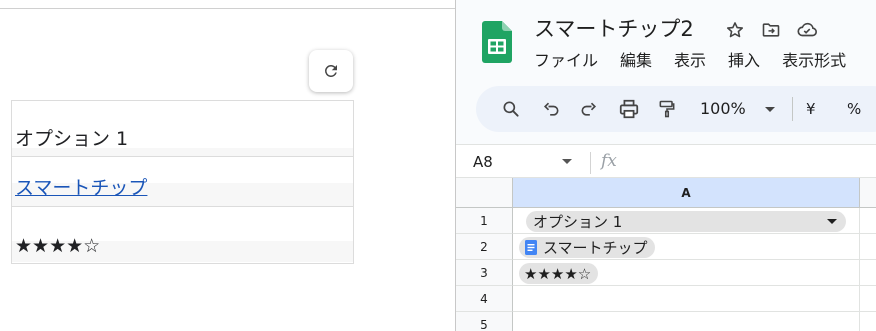  I want to click on document-title: スマートチップ2, so click(614, 29).